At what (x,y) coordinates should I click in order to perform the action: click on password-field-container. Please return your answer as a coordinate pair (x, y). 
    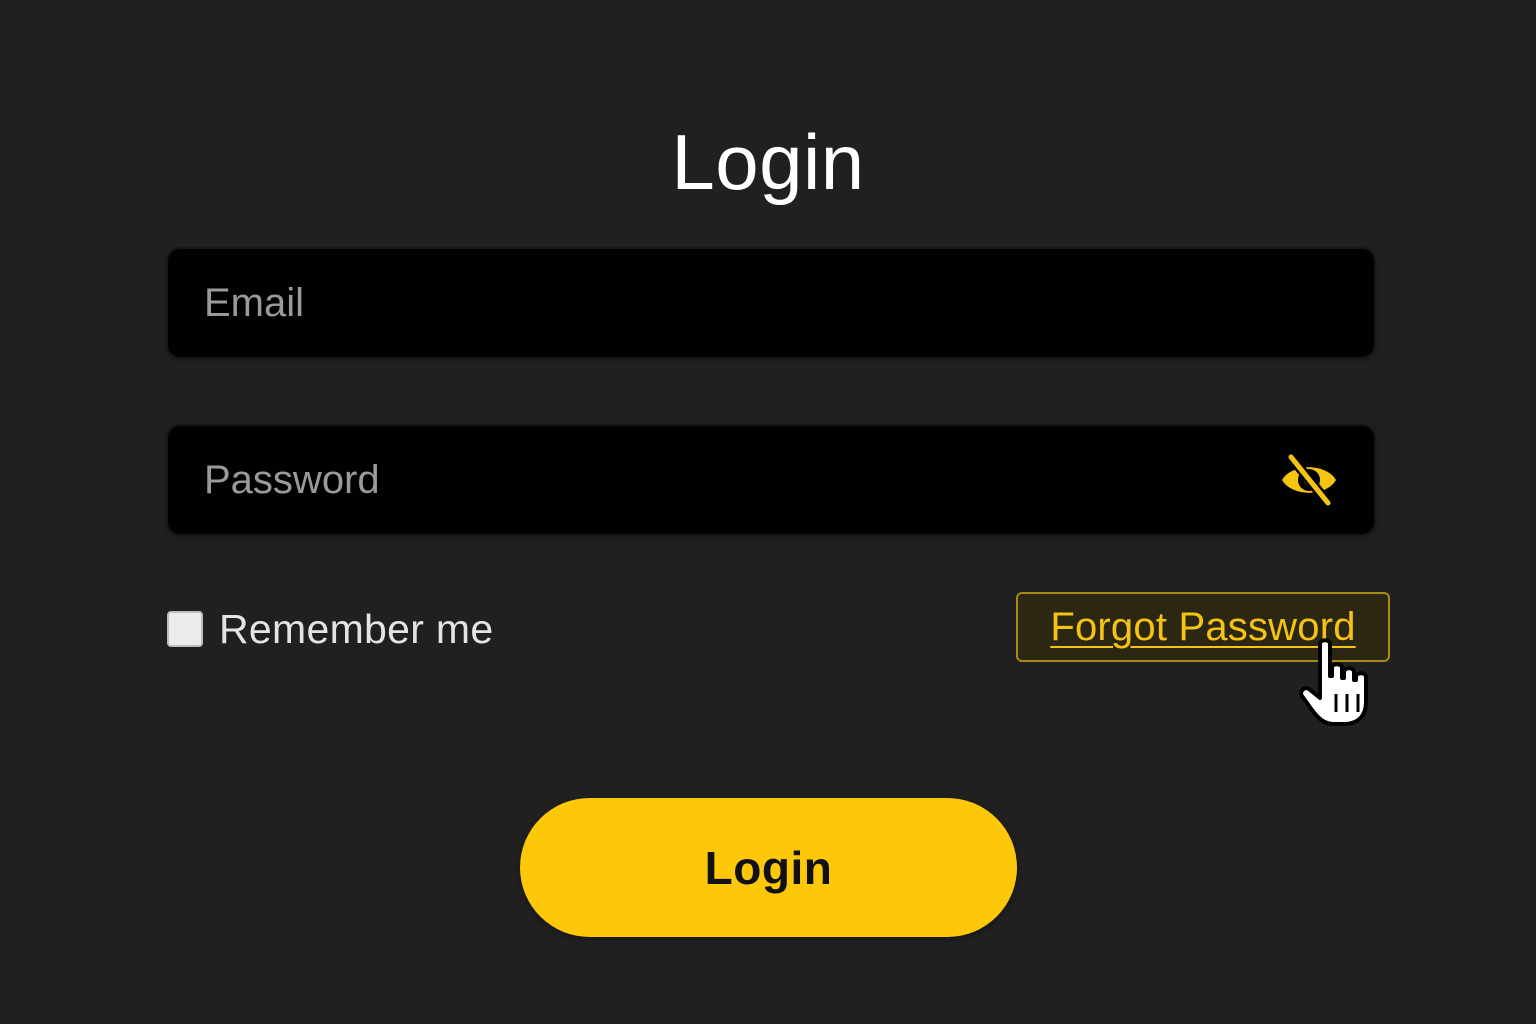
    Looking at the image, I should click on (771, 480).